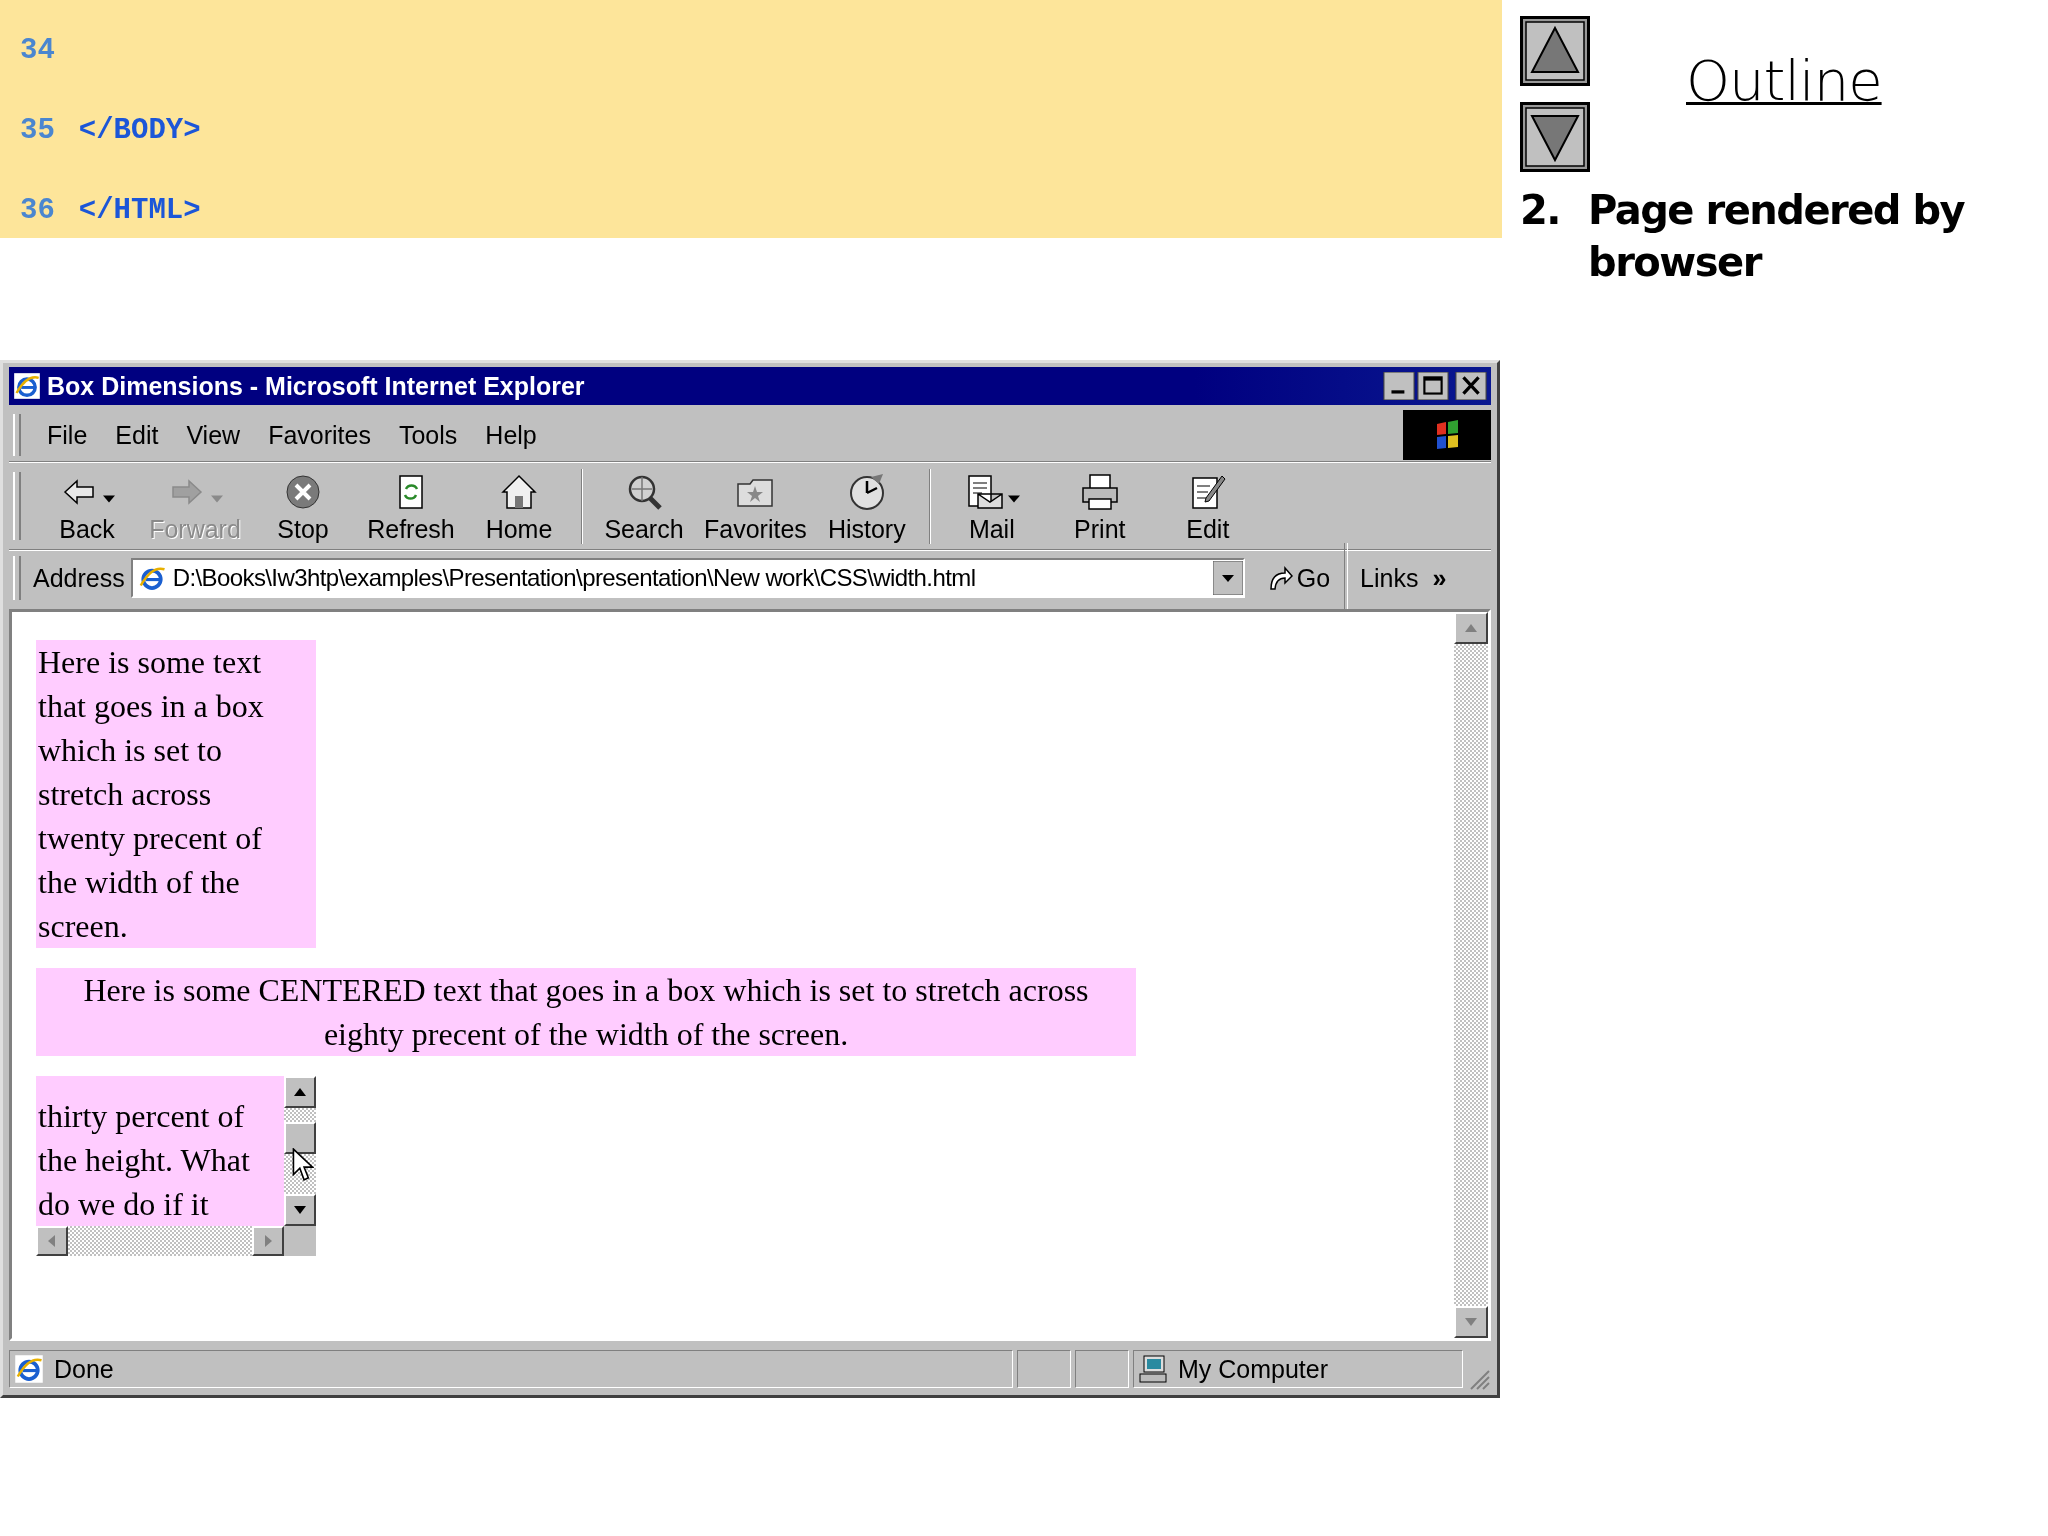  Describe the element at coordinates (84, 1369) in the screenshot. I see `status-text: Done` at that location.